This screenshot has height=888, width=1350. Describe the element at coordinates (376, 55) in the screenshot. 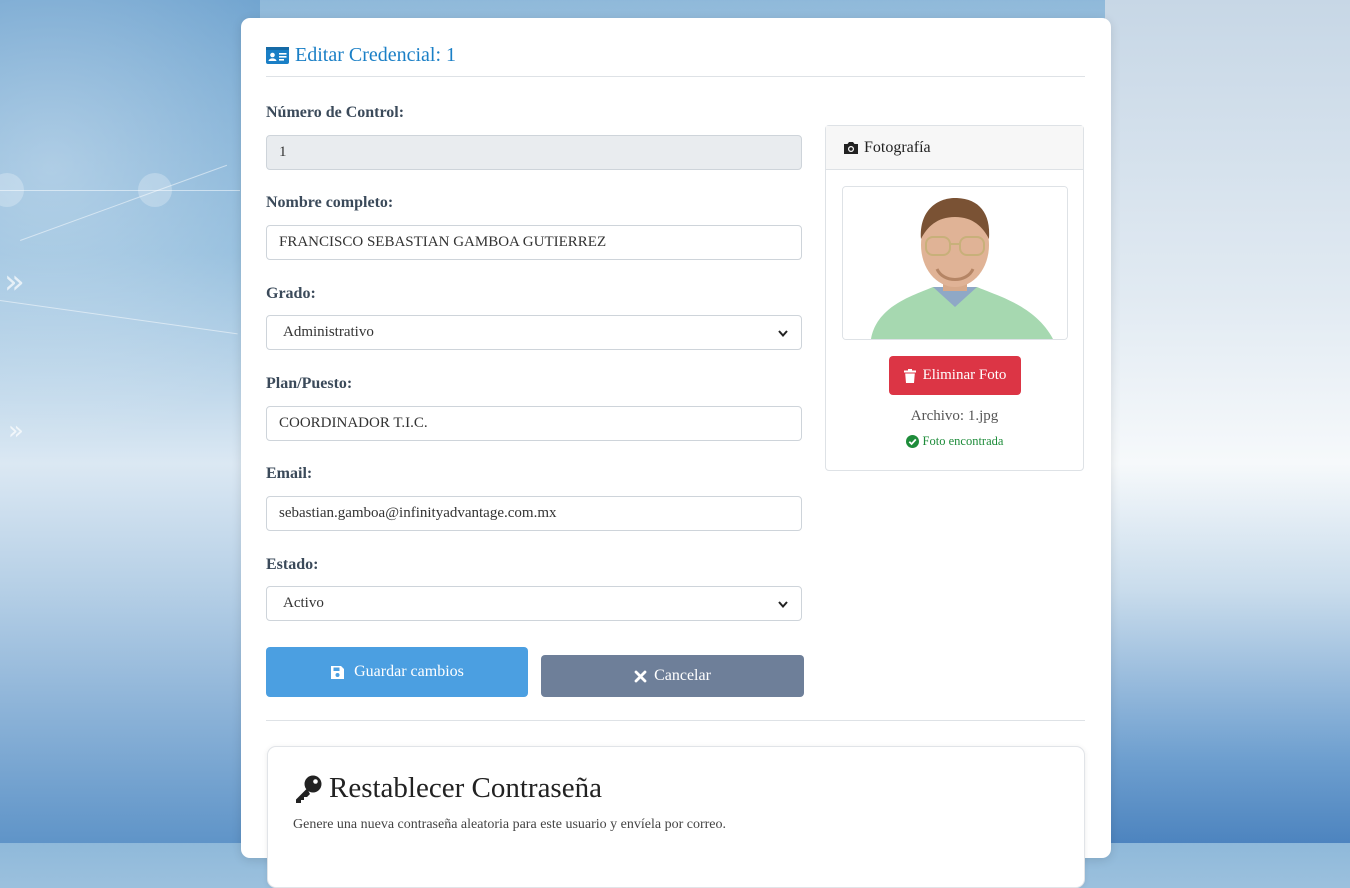

I see `page-title: Editar Credencial: 1` at that location.